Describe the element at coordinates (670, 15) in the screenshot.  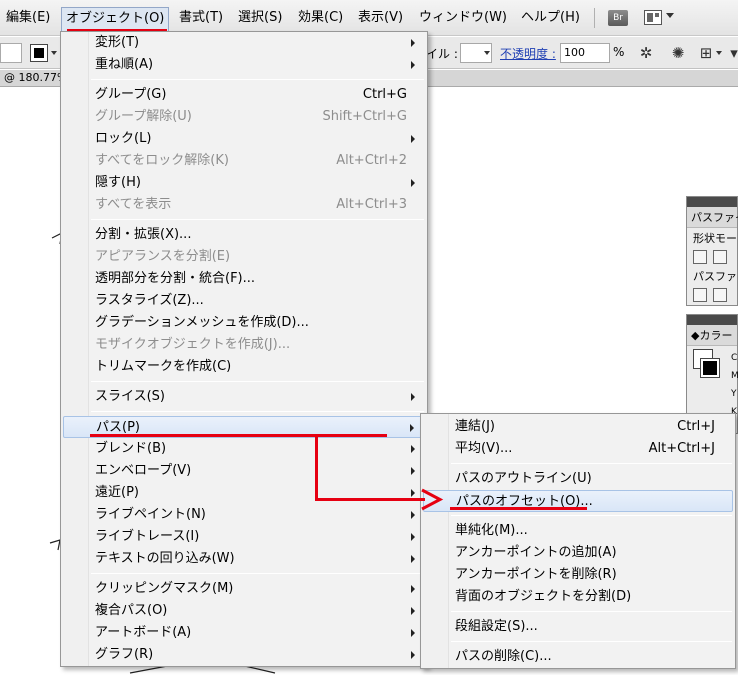
I see `workspace-dropdown-icon` at that location.